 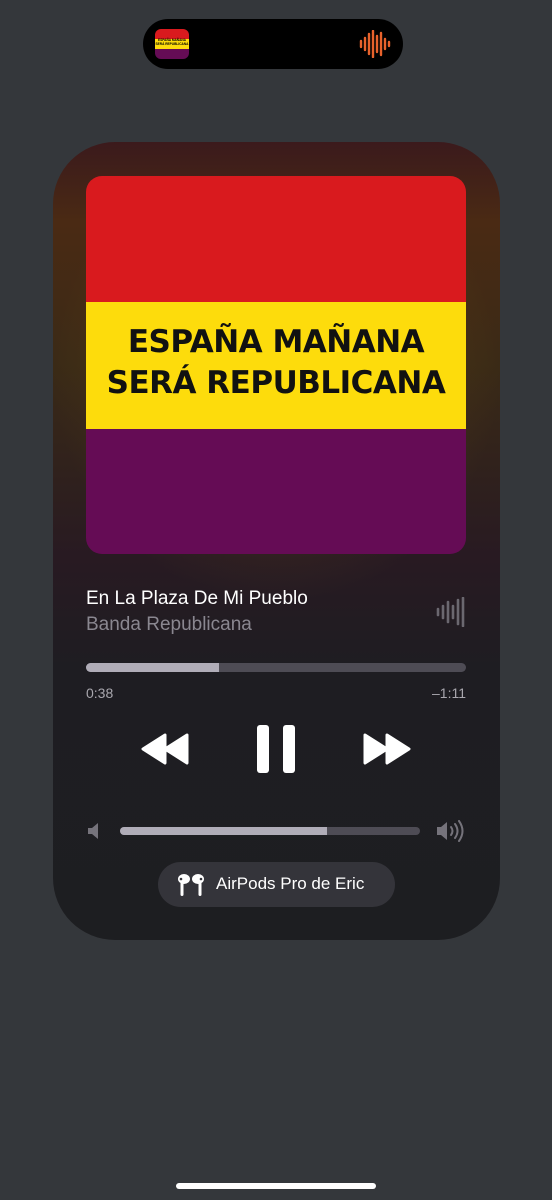 I want to click on song-title: En La Plaza De Mi Pueblo, so click(x=197, y=599).